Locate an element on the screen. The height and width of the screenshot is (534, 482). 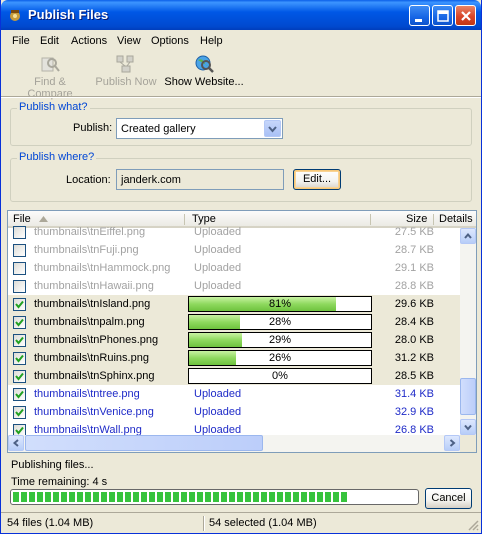
row-progress-bar: 26% is located at coordinates (280, 358).